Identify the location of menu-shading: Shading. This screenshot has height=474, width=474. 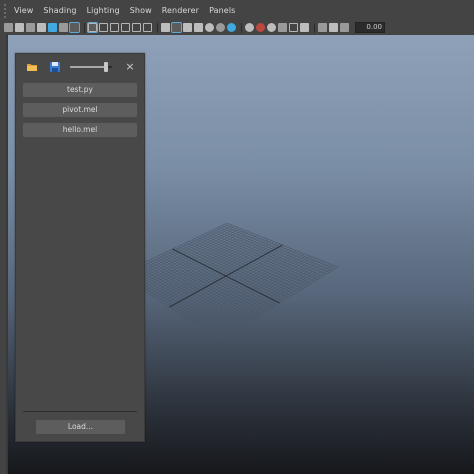
(59, 10).